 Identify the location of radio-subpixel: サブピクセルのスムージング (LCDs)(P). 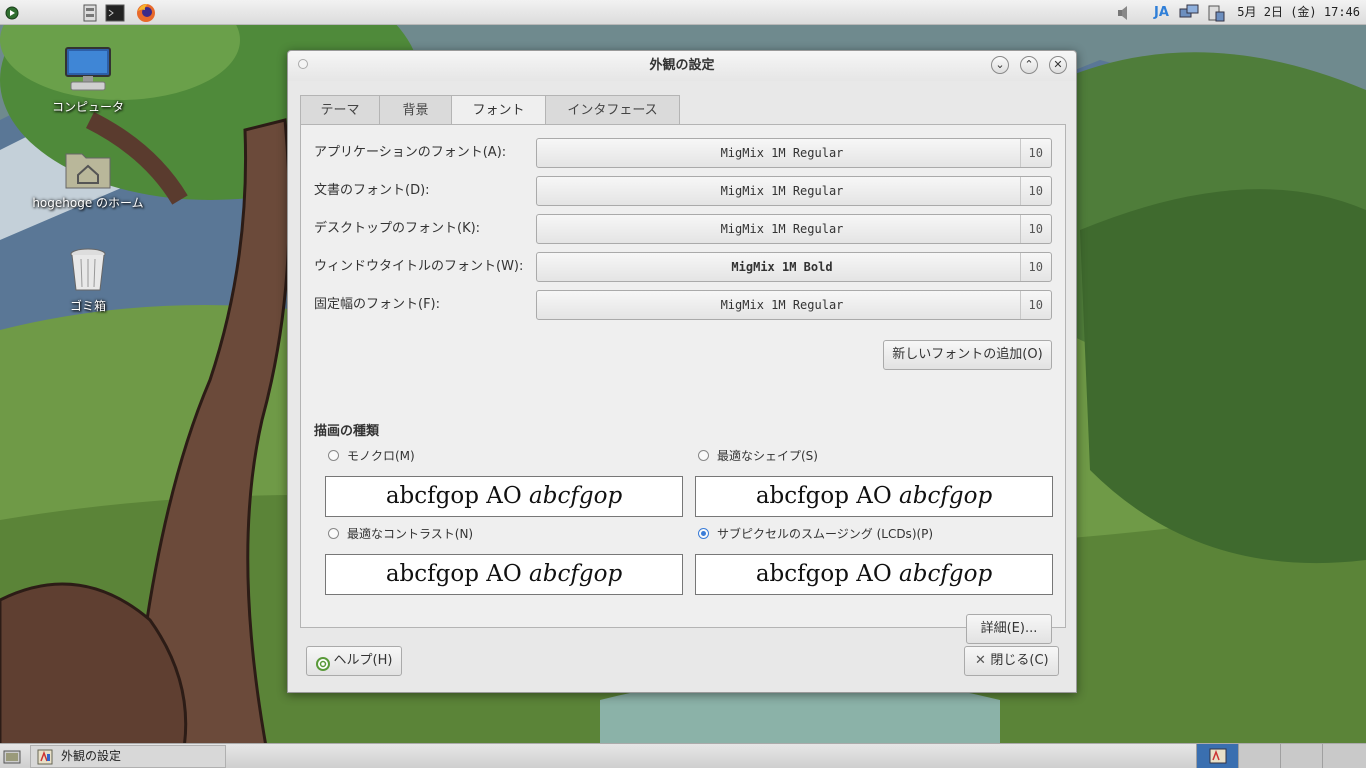
(868, 534).